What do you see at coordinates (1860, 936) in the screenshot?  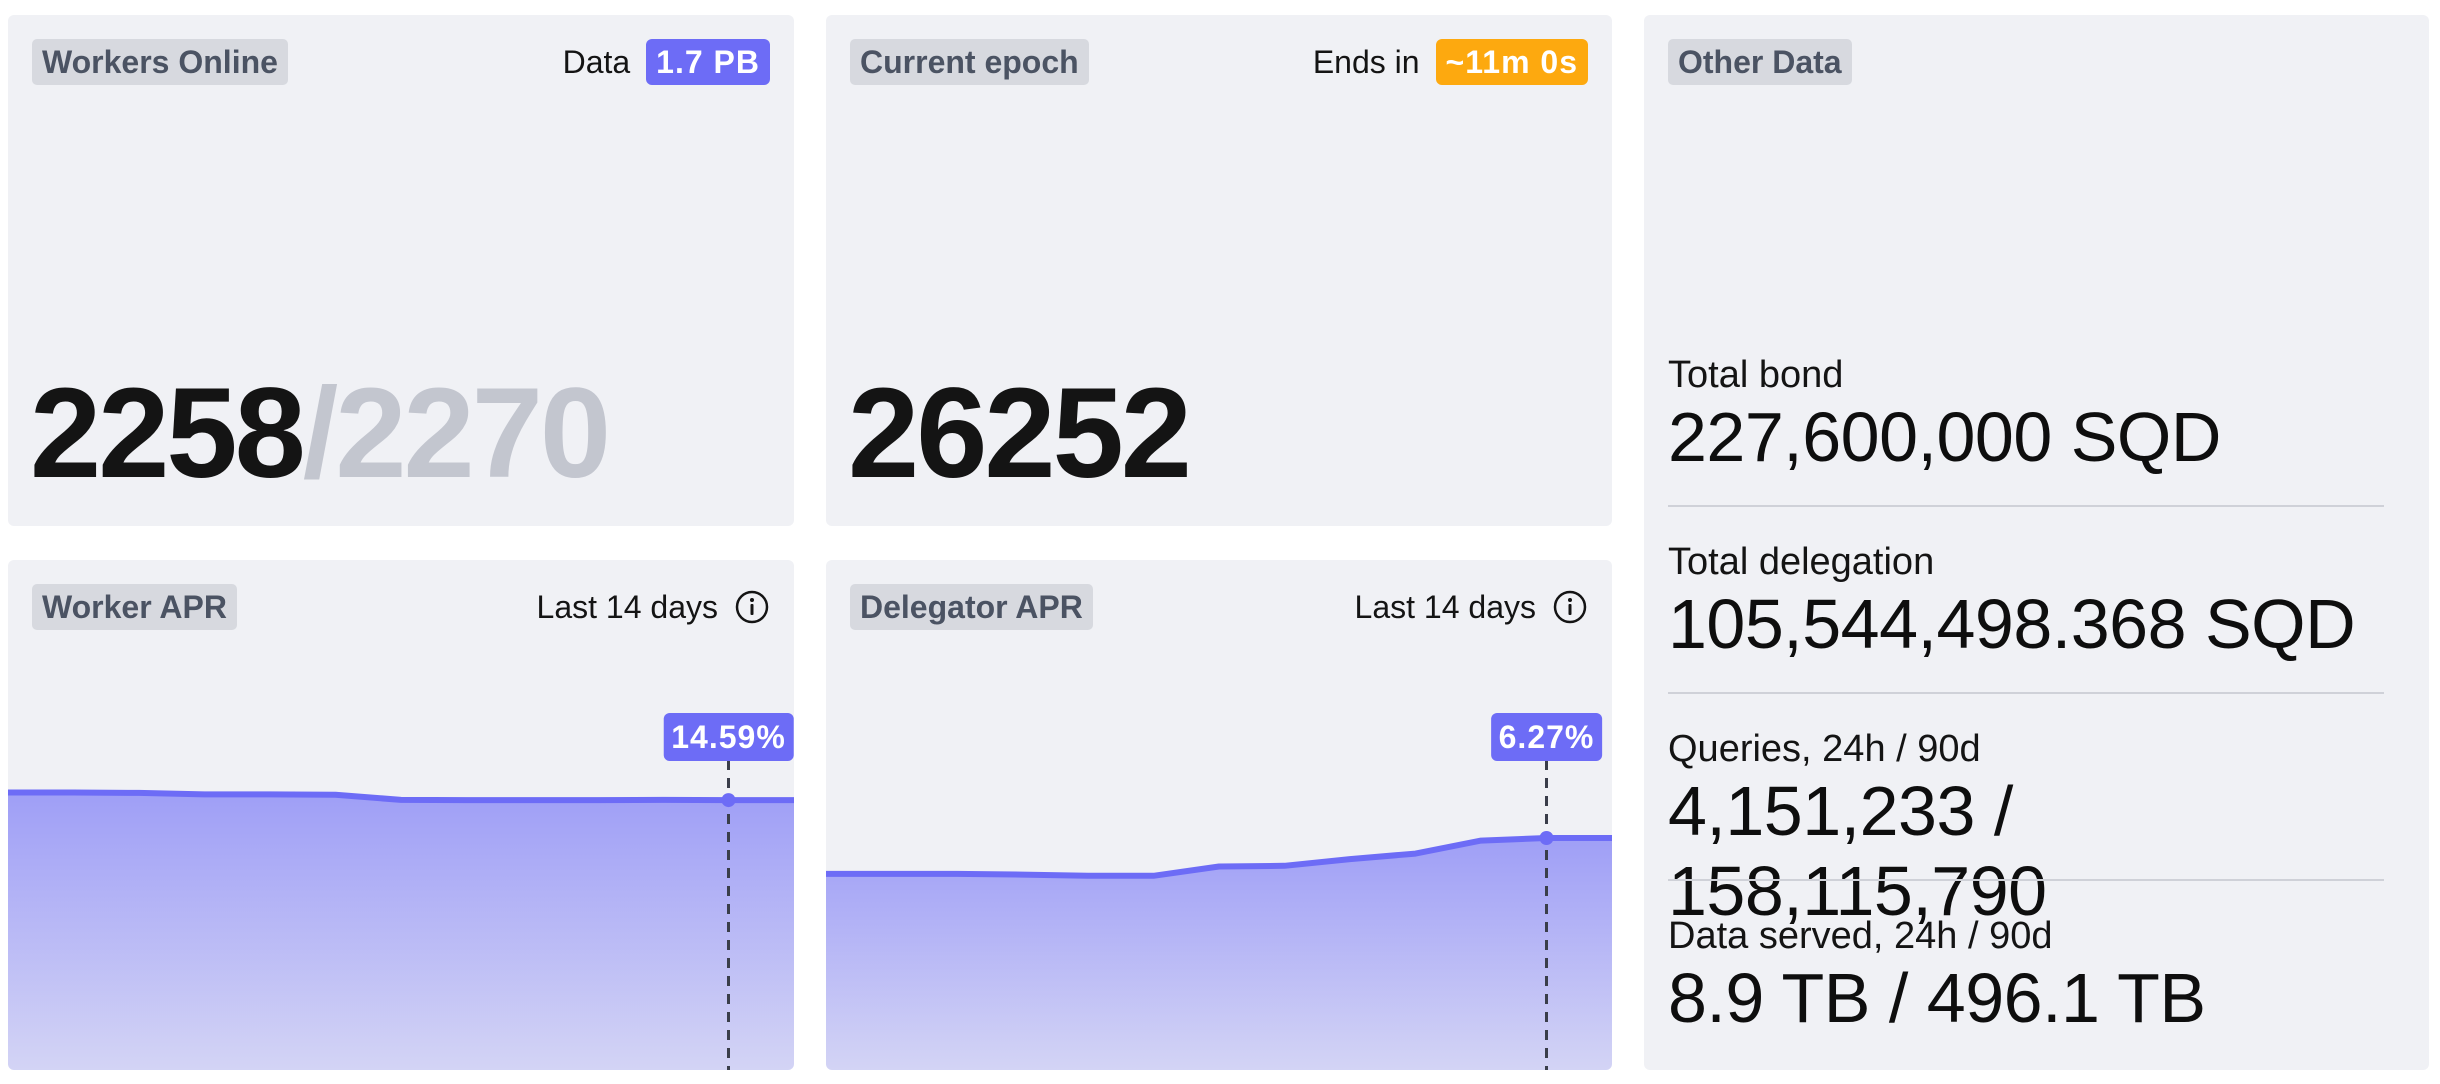 I see `stat-label: Data served, 24h / 90d` at bounding box center [1860, 936].